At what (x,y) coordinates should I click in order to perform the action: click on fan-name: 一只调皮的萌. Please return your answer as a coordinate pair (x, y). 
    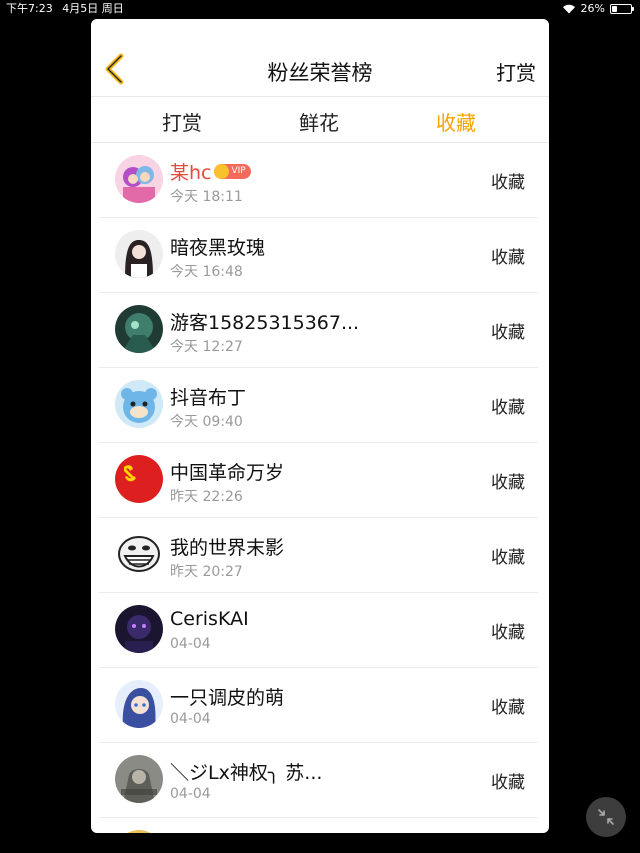
    Looking at the image, I should click on (227, 698).